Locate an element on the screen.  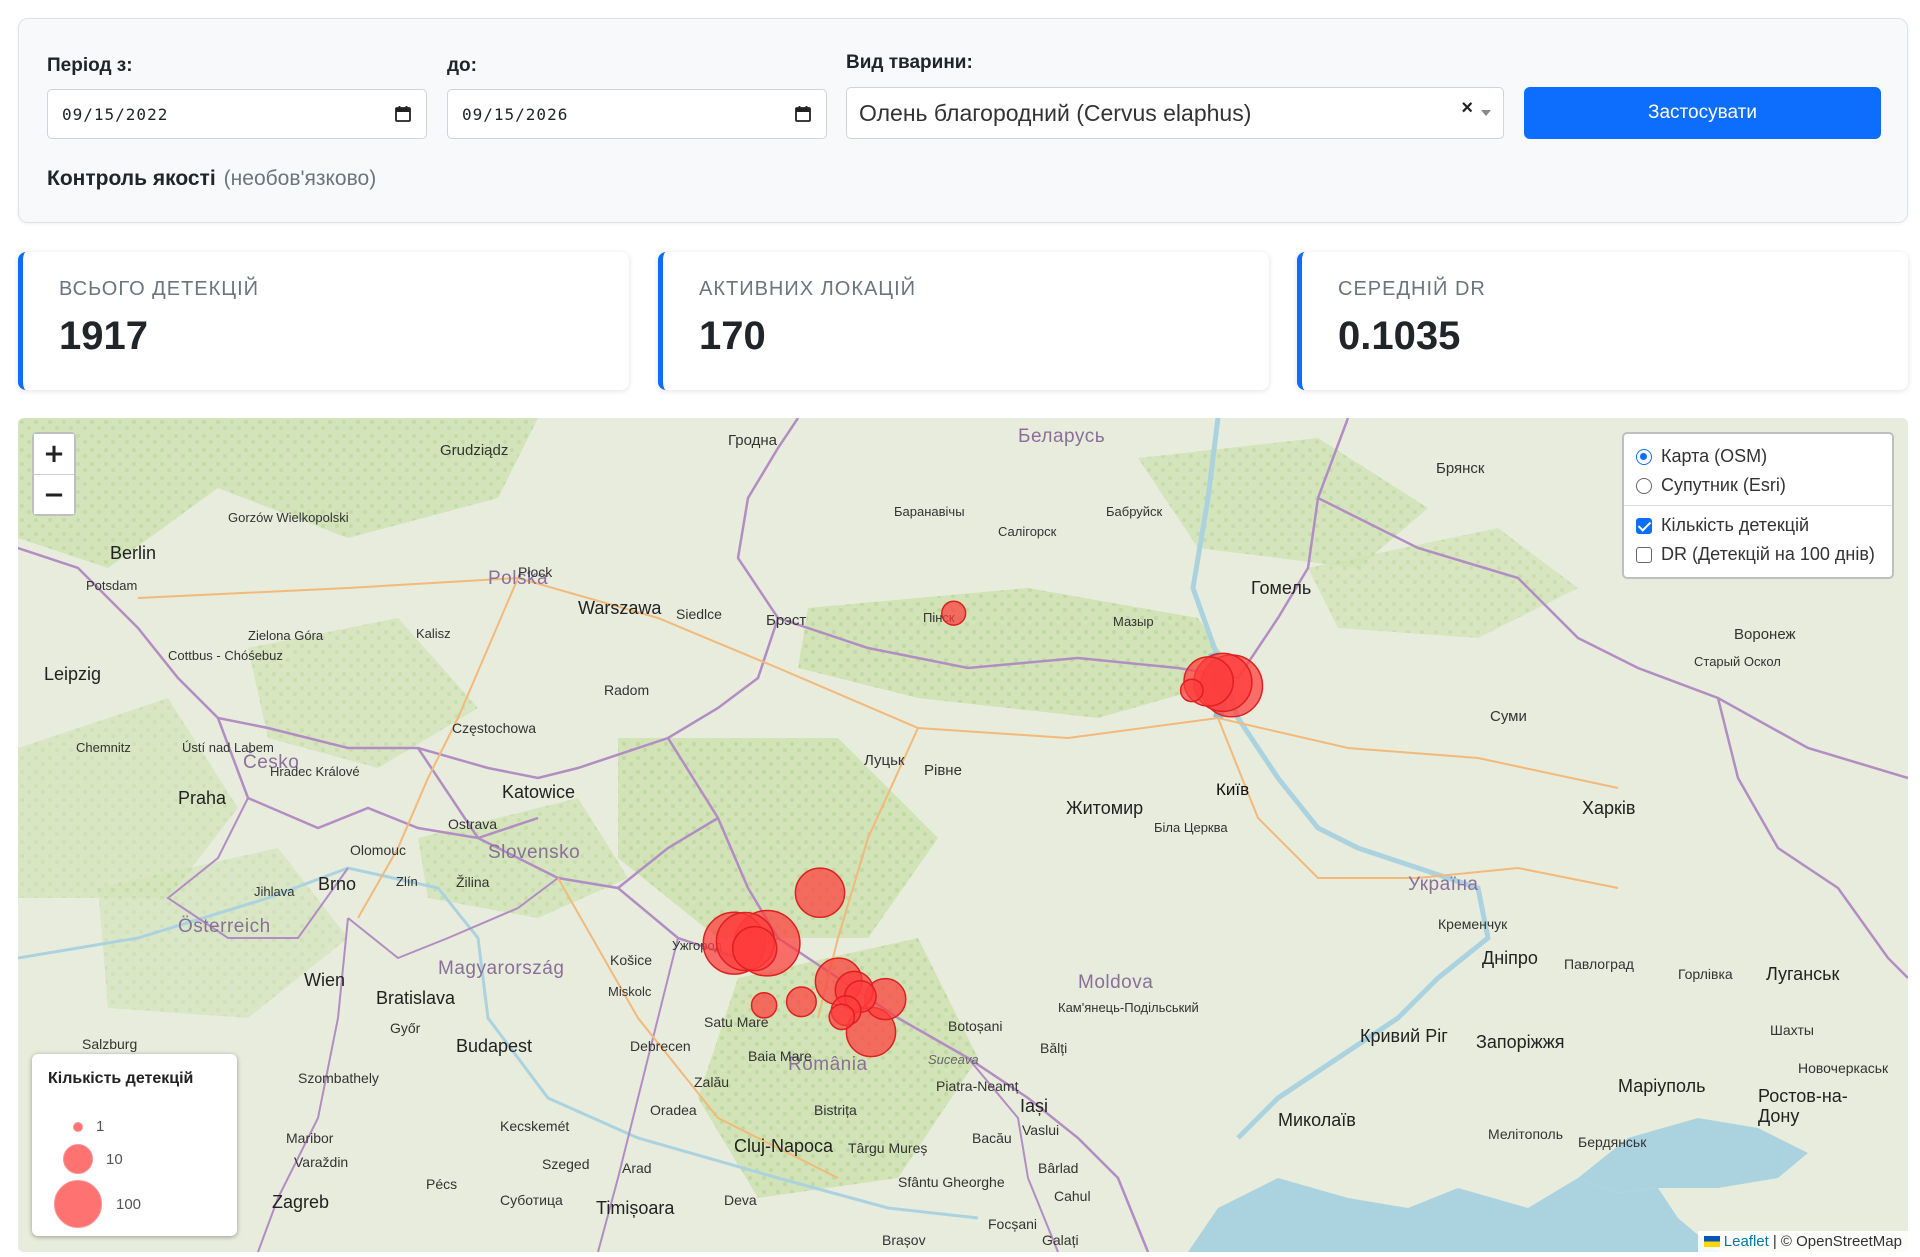
leaflet-link: Leaflet is located at coordinates (1746, 1241).